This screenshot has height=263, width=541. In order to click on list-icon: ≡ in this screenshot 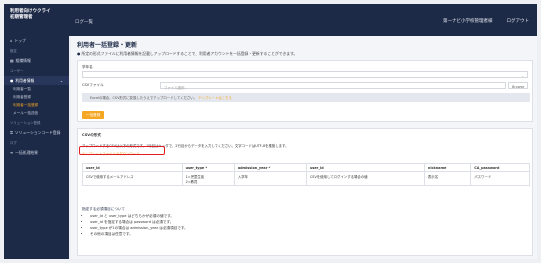, I will do `click(12, 152)`.